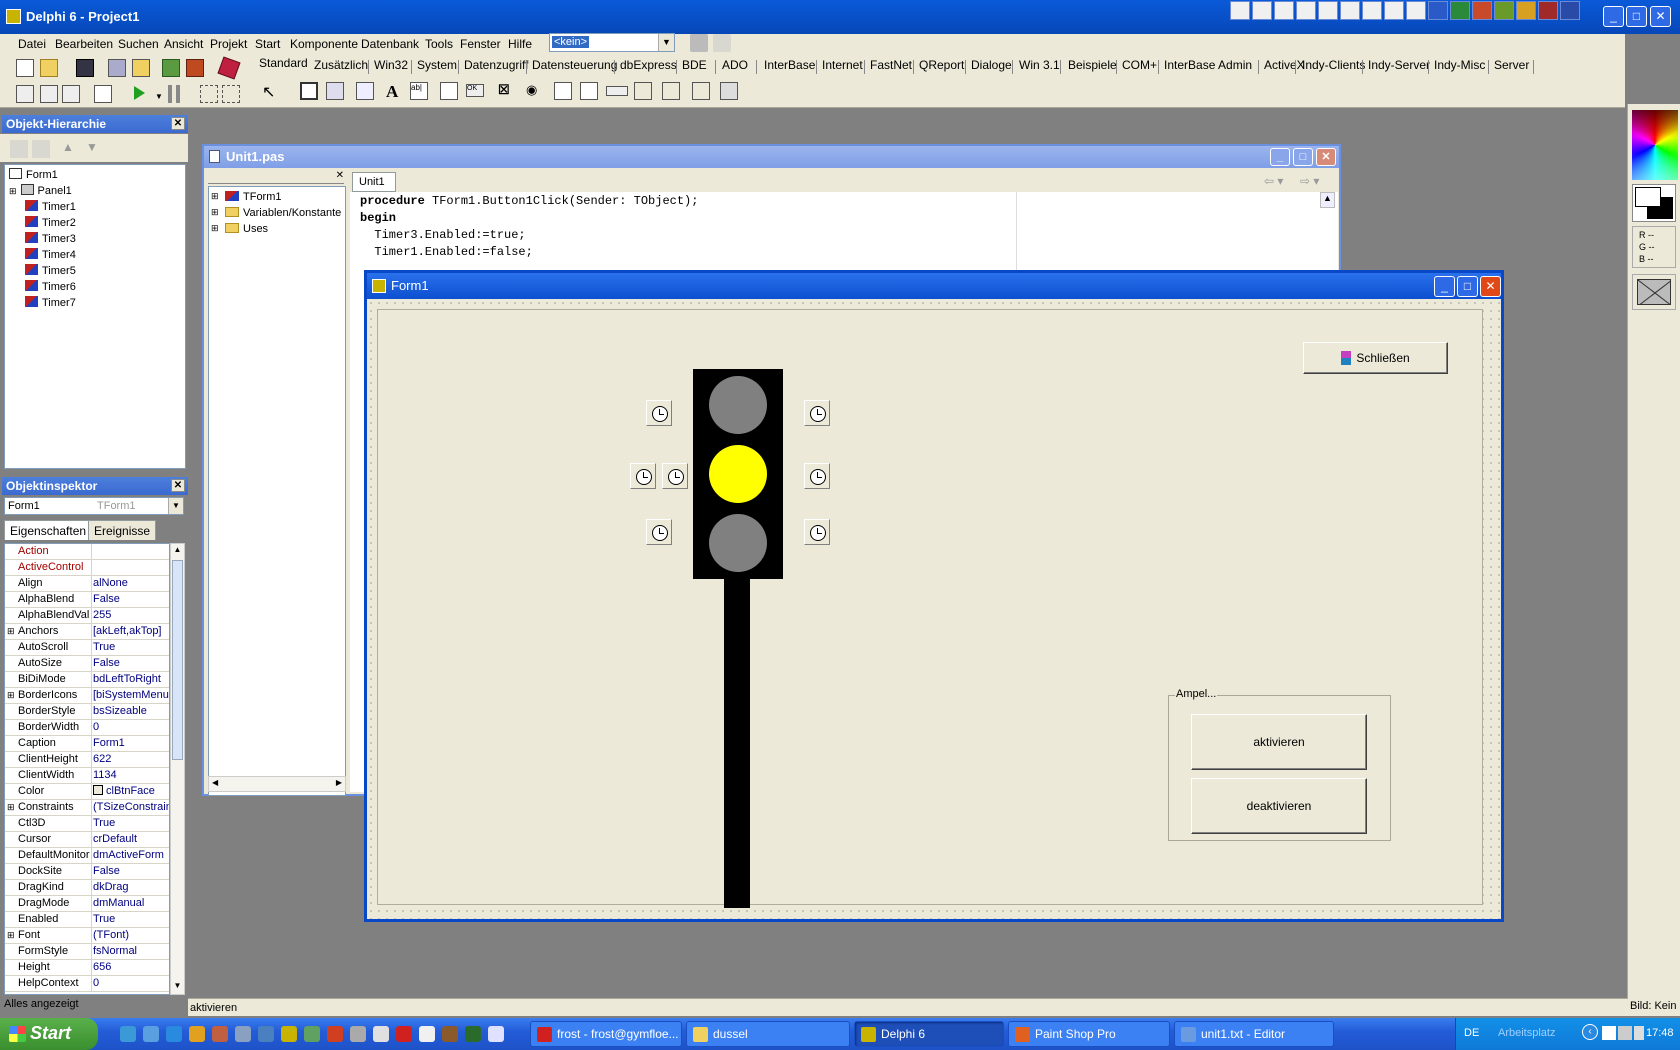 This screenshot has width=1680, height=1050. I want to click on property-row: ActiveControl, so click(87, 568).